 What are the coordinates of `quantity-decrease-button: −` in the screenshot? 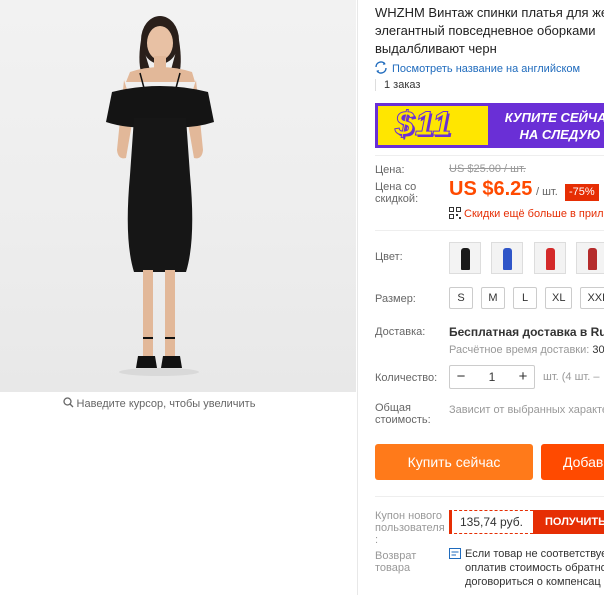 It's located at (461, 377).